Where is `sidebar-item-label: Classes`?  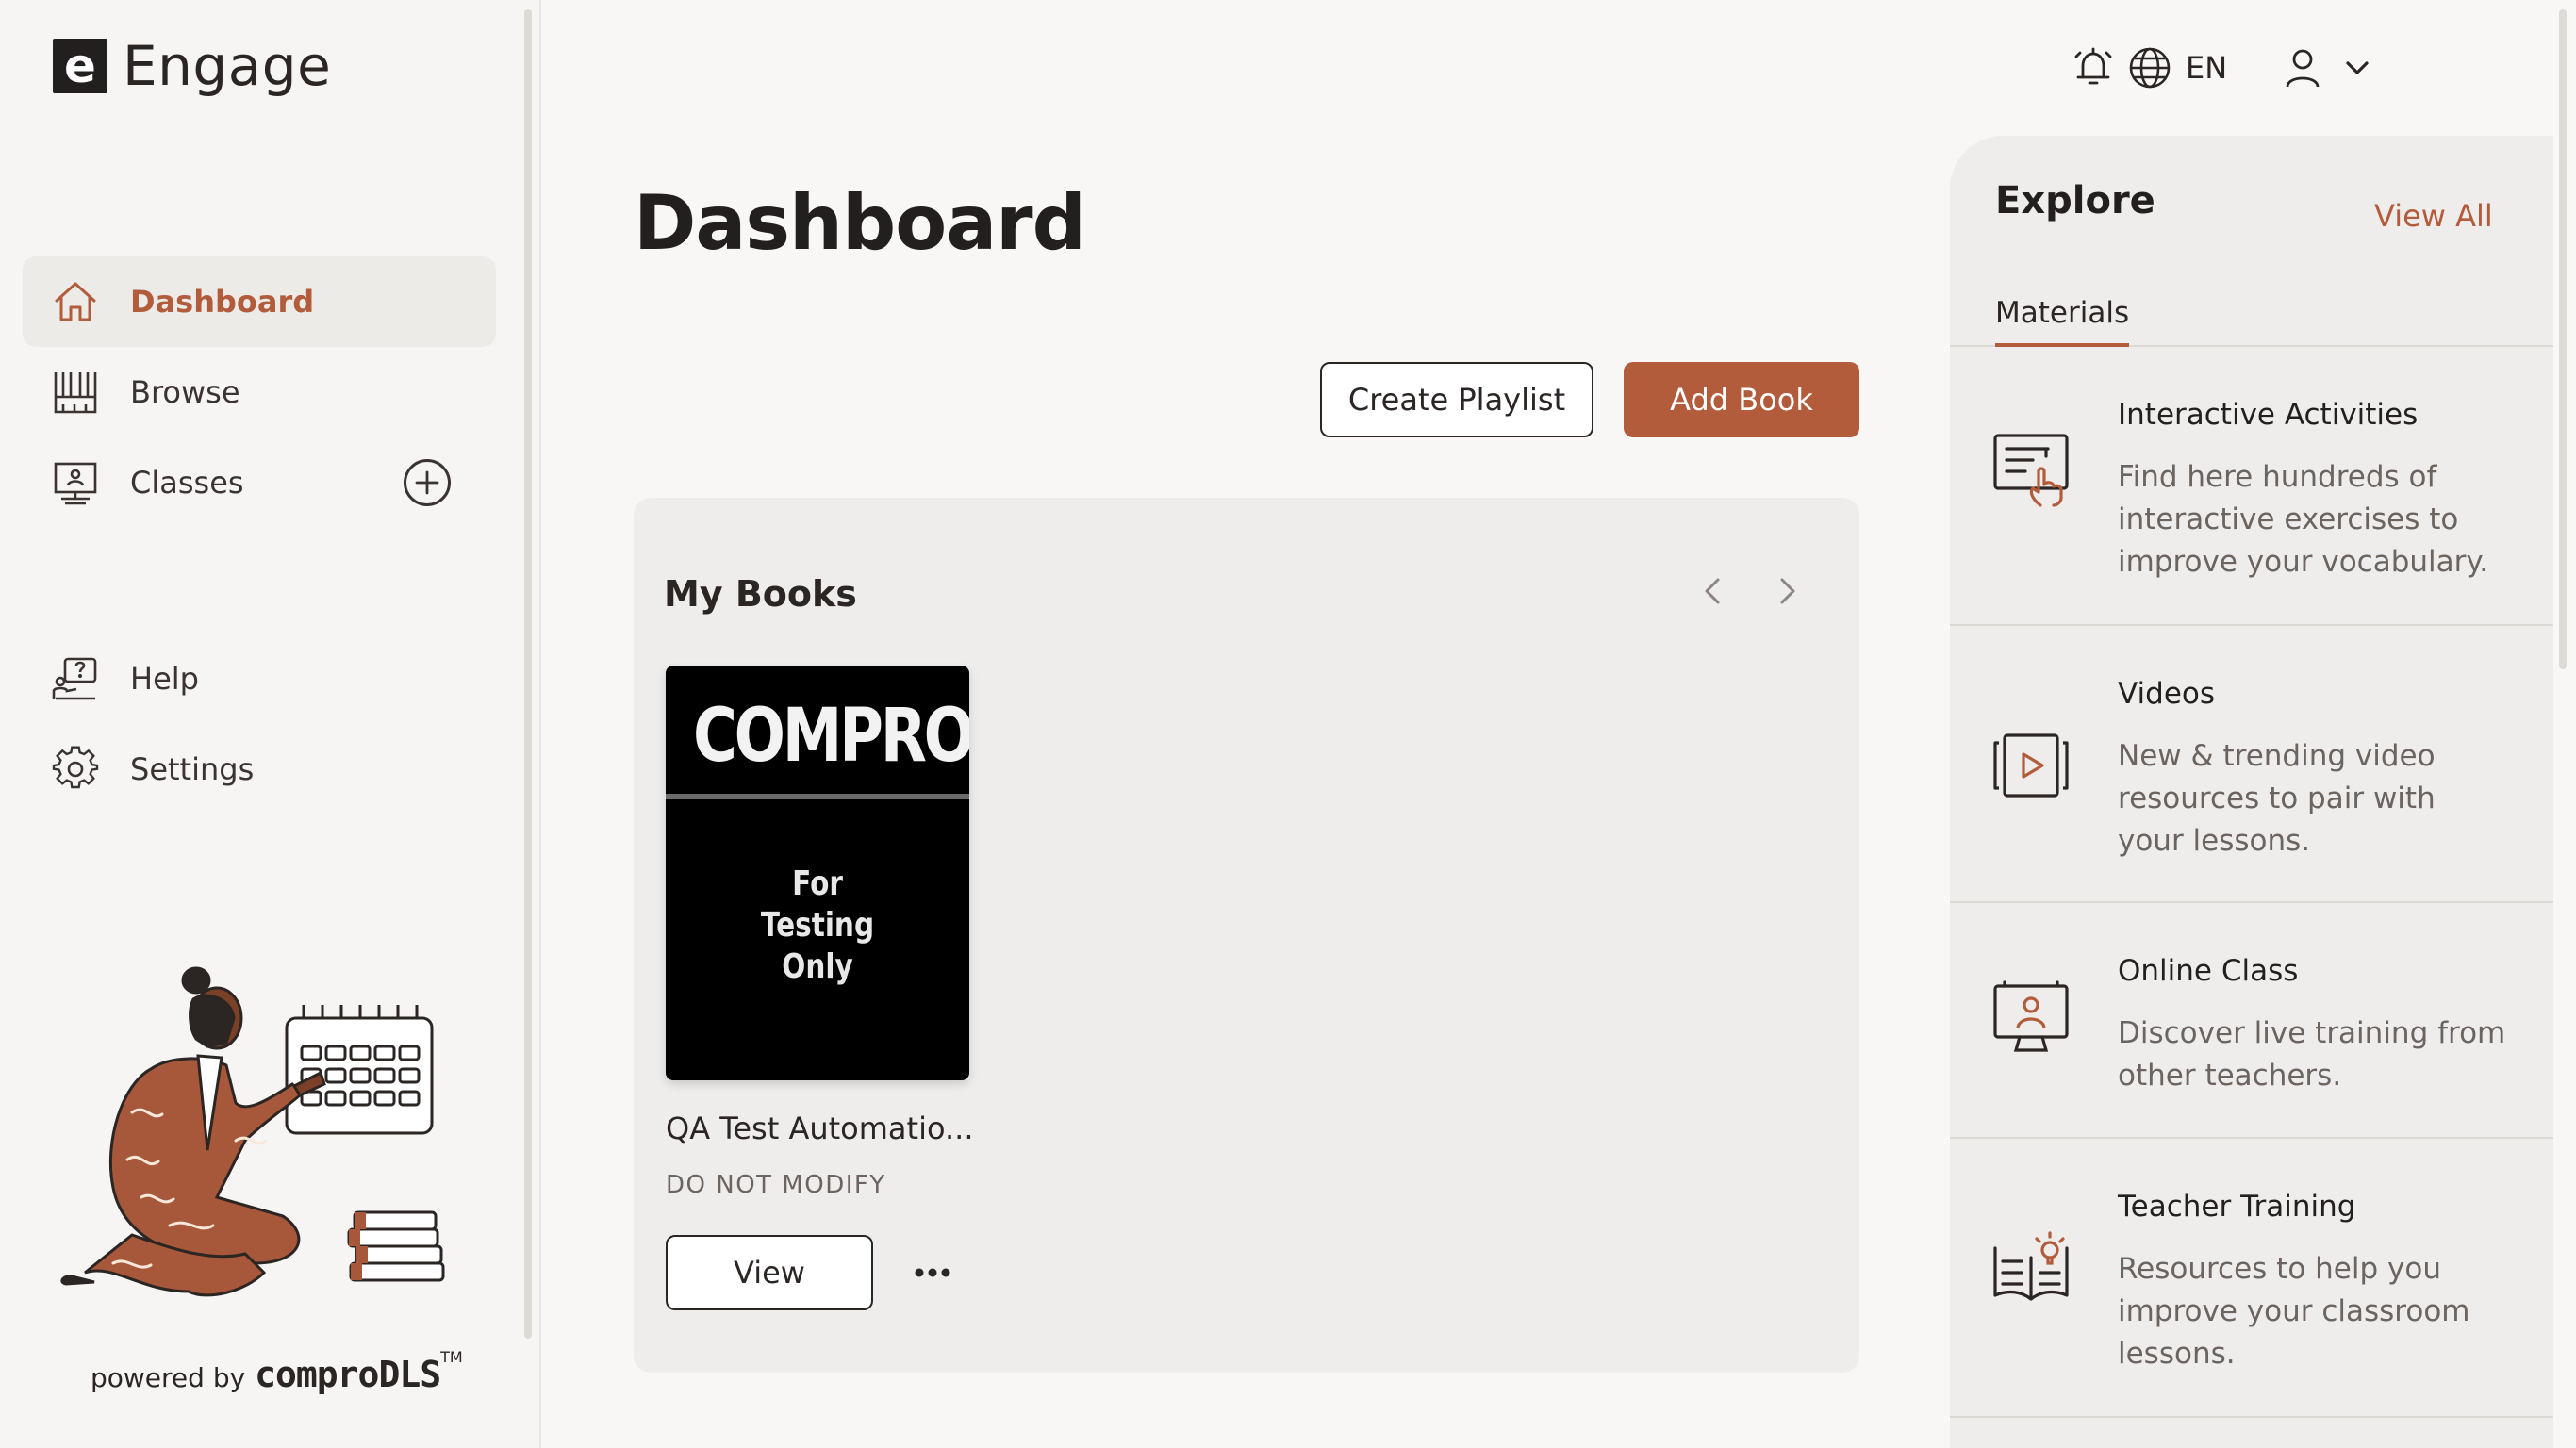 sidebar-item-label: Classes is located at coordinates (187, 483).